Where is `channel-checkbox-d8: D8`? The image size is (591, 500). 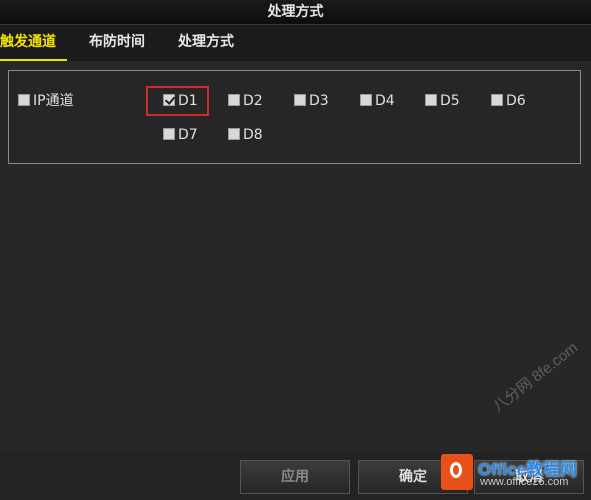 channel-checkbox-d8: D8 is located at coordinates (245, 135).